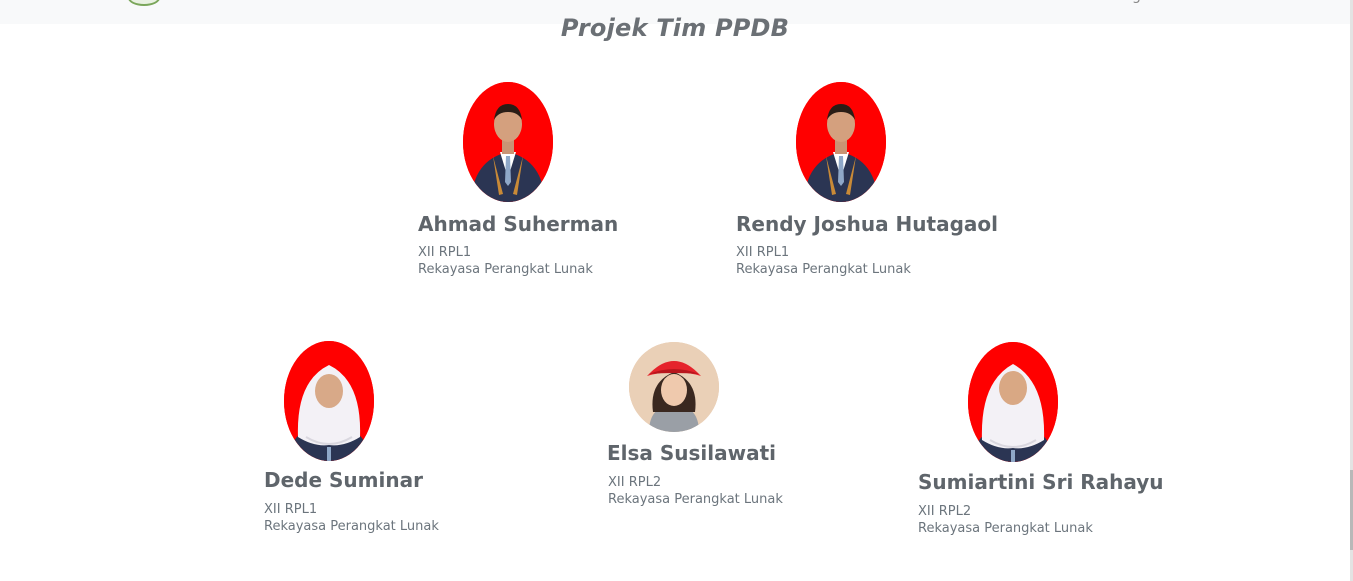  What do you see at coordinates (1041, 482) in the screenshot?
I see `member-name: Sumiartini Sri Rahayu` at bounding box center [1041, 482].